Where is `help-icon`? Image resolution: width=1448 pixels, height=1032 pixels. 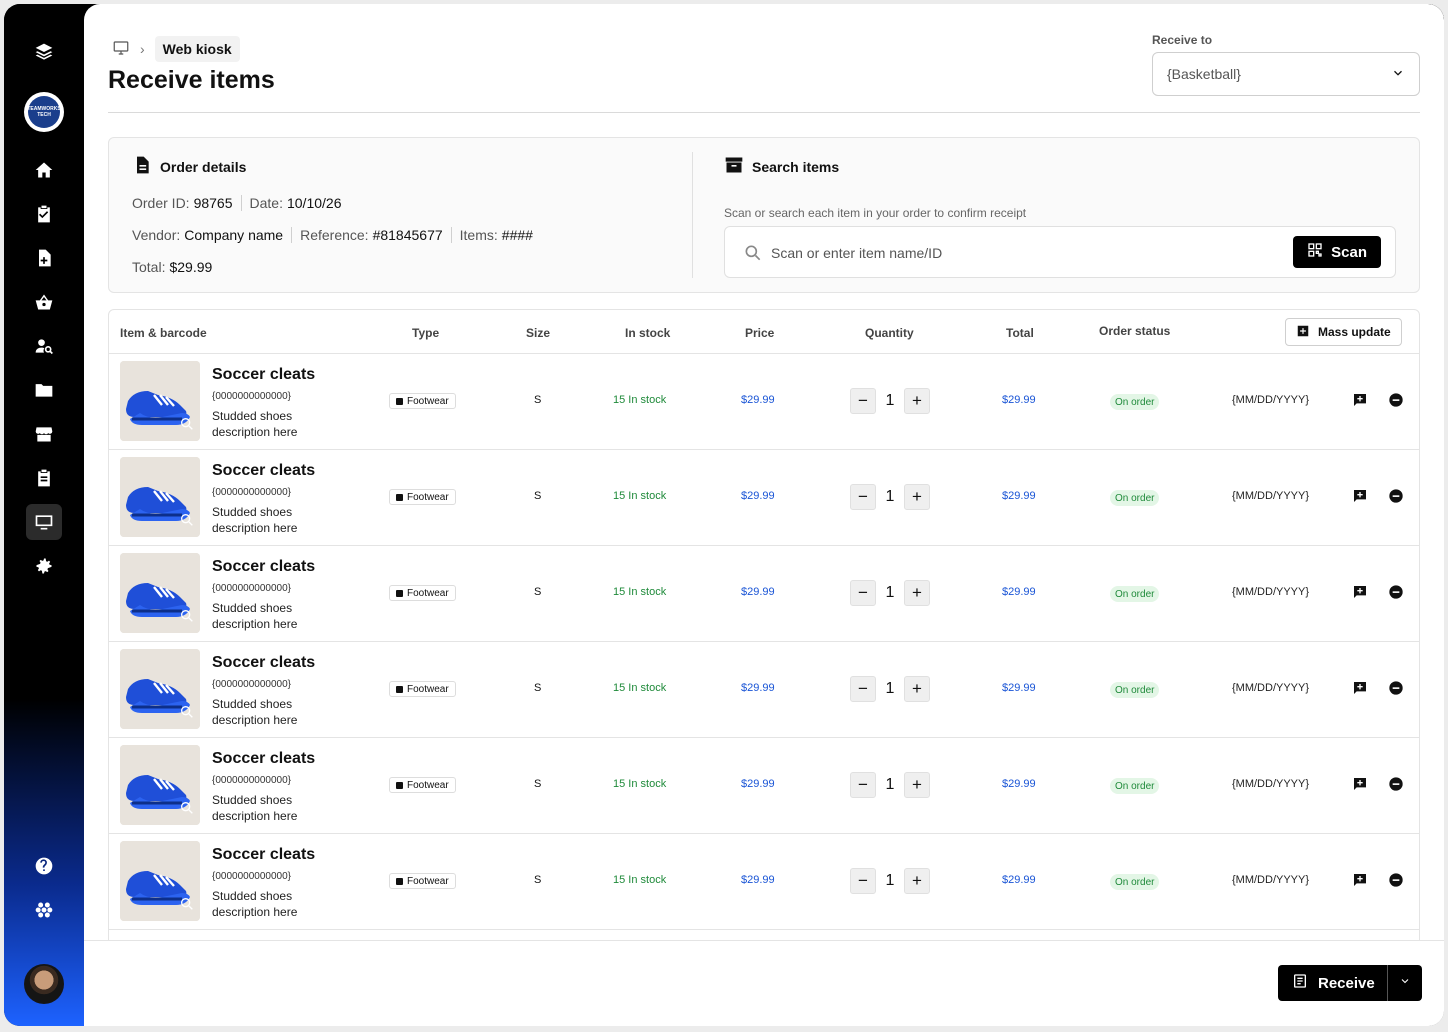 help-icon is located at coordinates (44, 866).